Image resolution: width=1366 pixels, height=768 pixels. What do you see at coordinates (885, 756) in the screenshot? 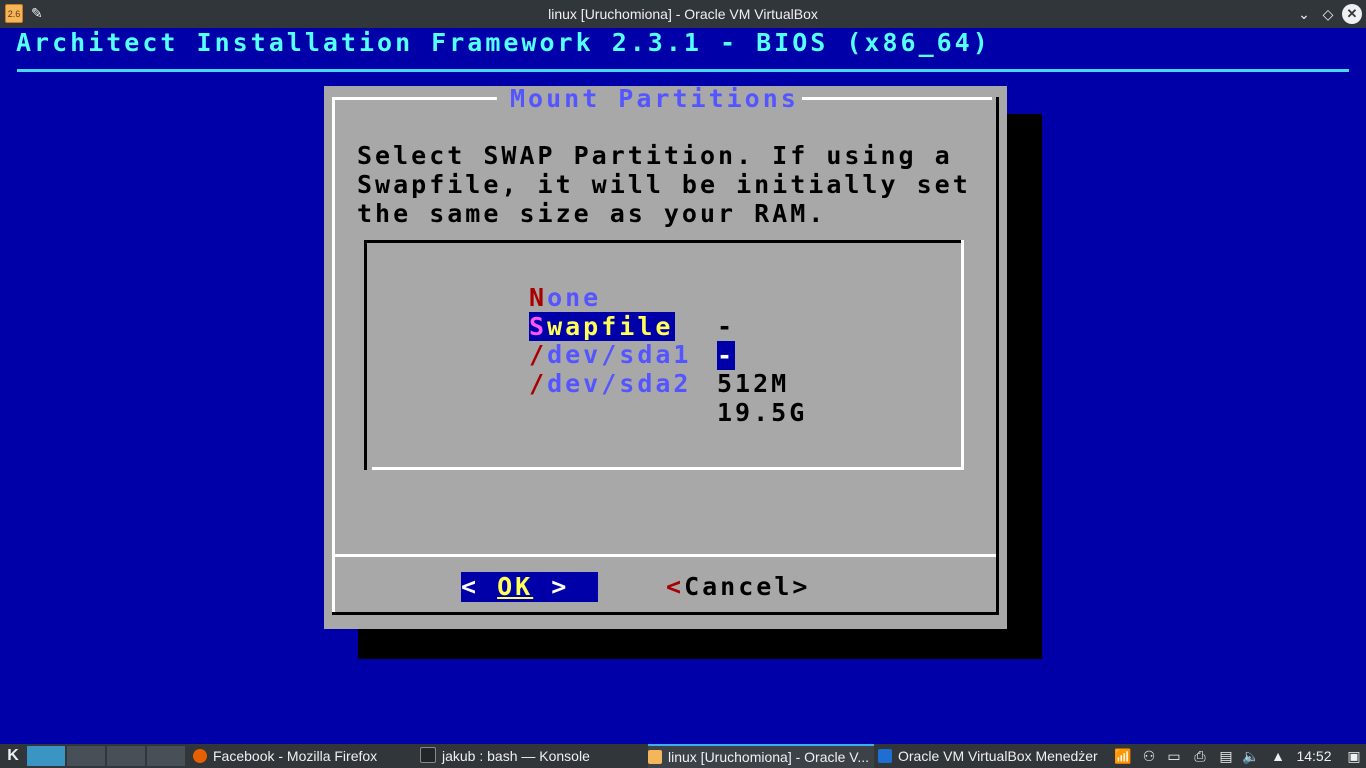
I see `virtualbox-manager-icon` at bounding box center [885, 756].